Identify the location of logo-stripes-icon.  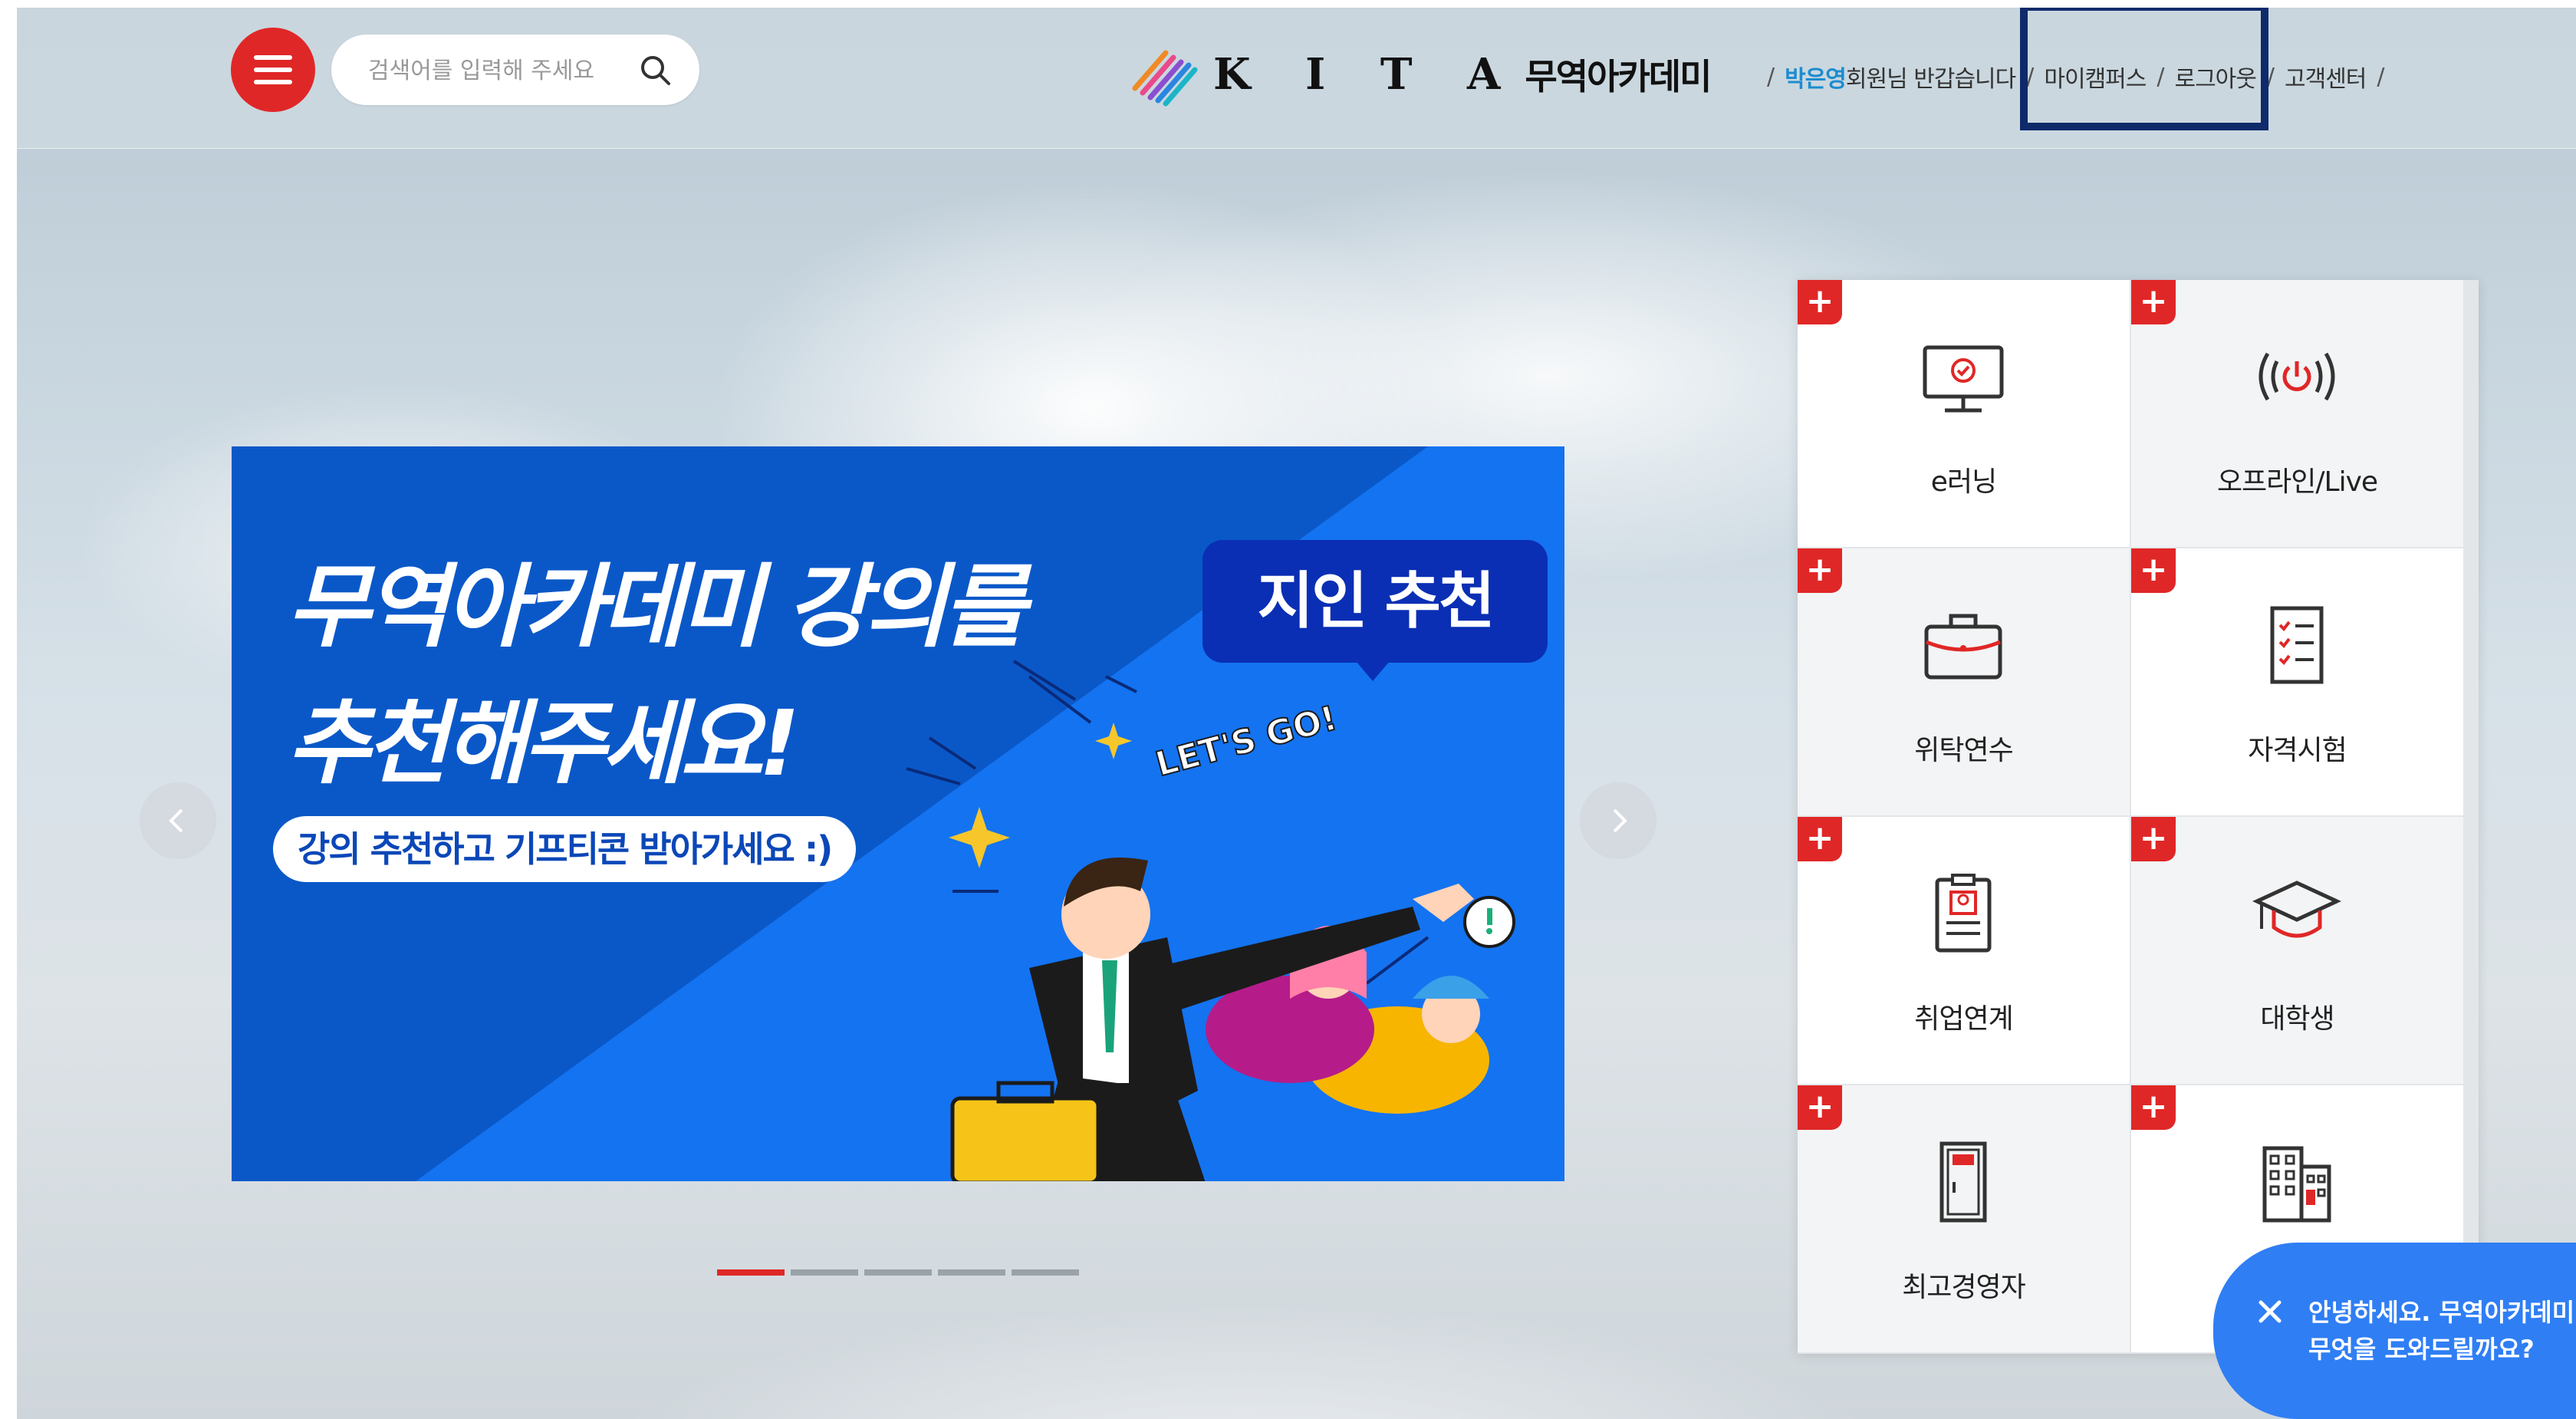
(1165, 78).